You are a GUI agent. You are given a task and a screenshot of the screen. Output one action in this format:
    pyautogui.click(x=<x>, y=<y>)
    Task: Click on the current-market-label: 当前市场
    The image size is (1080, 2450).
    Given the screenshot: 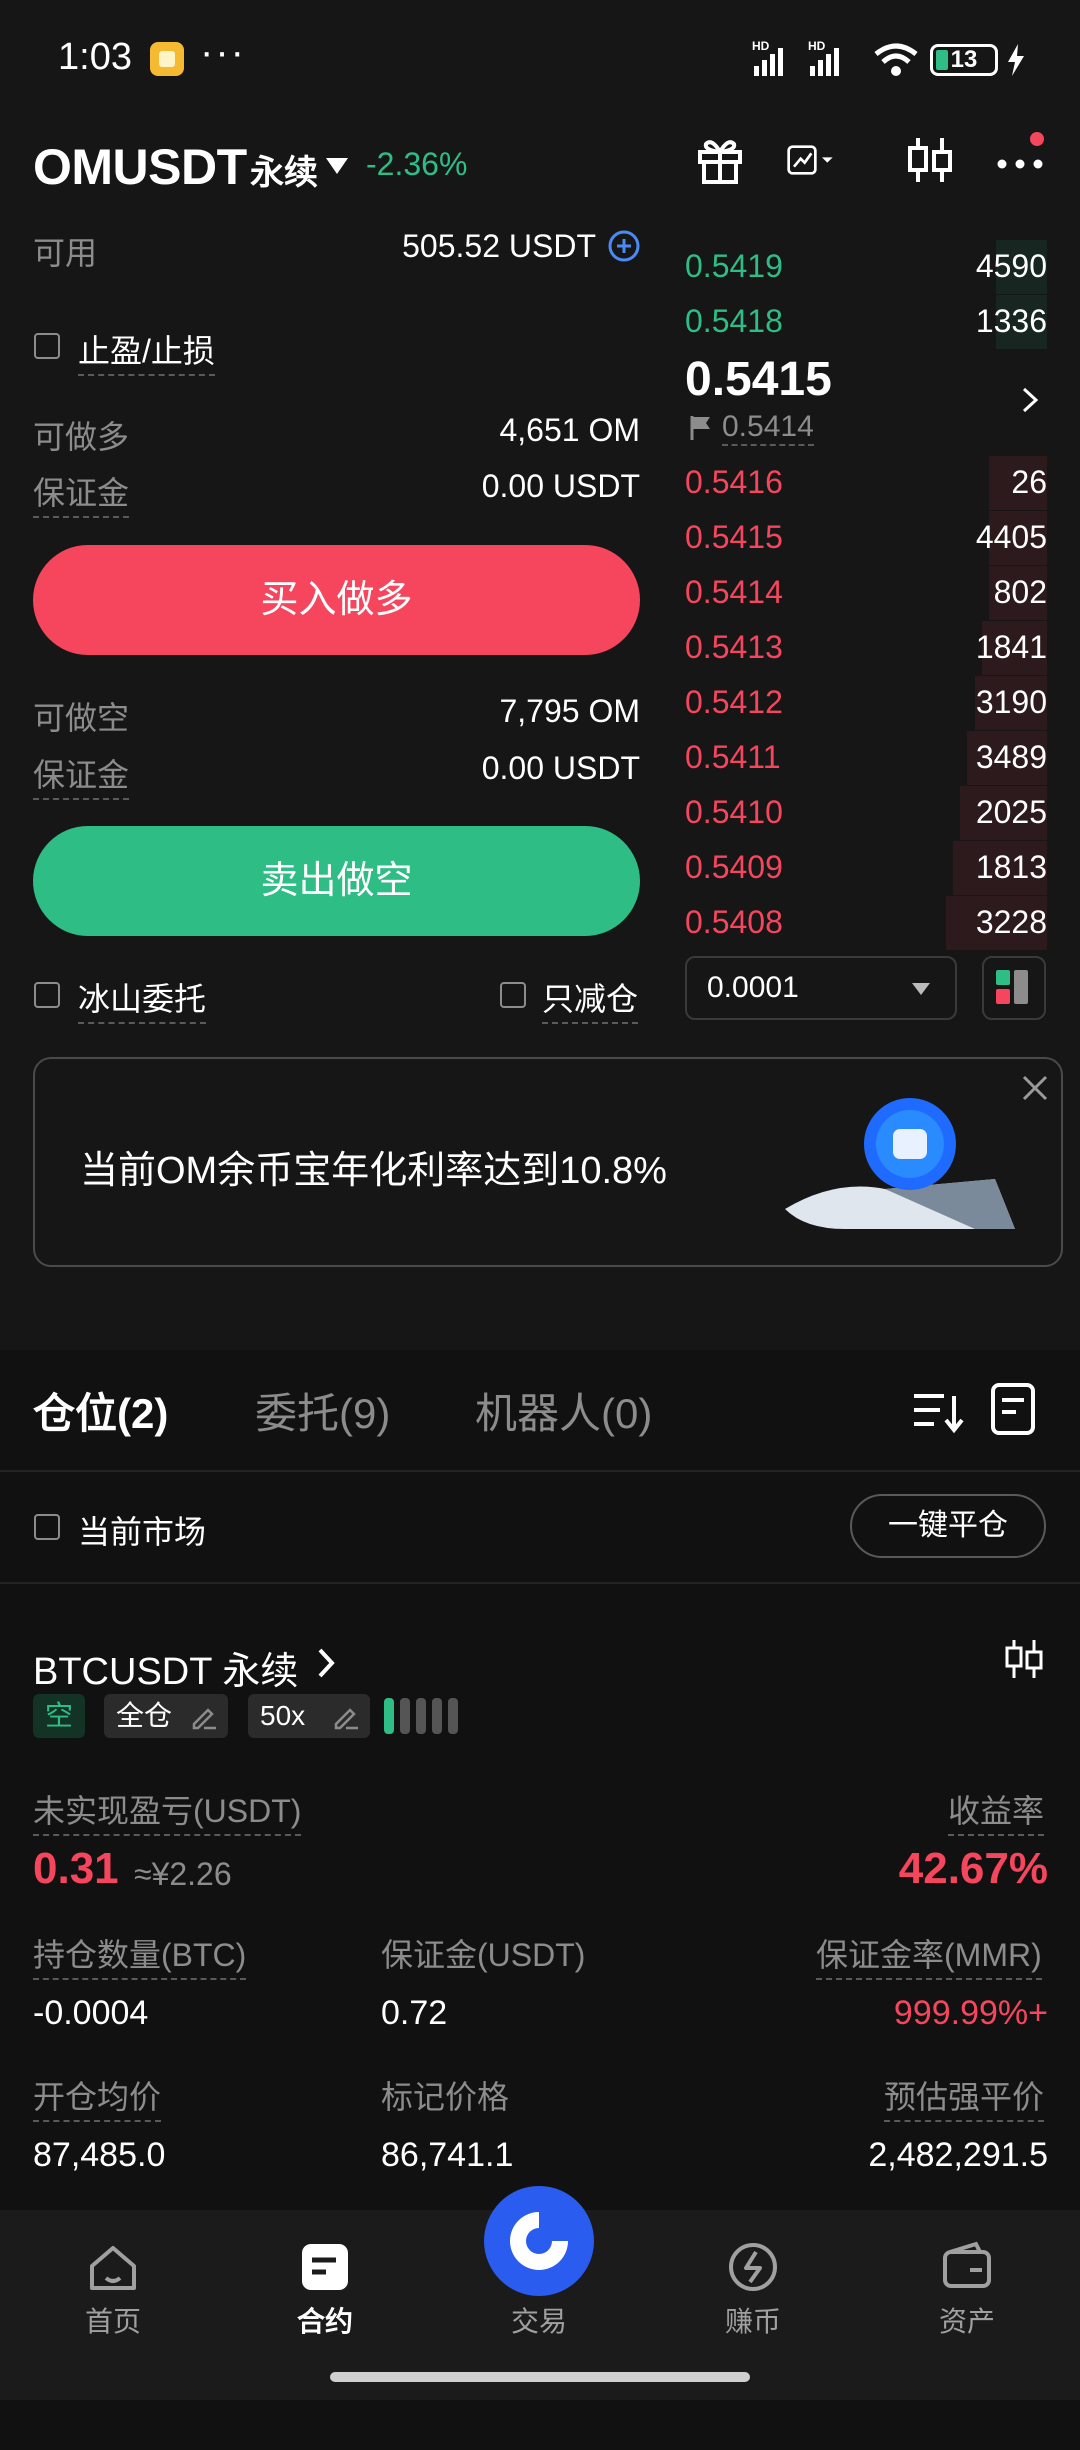 What is the action you would take?
    pyautogui.click(x=142, y=1530)
    